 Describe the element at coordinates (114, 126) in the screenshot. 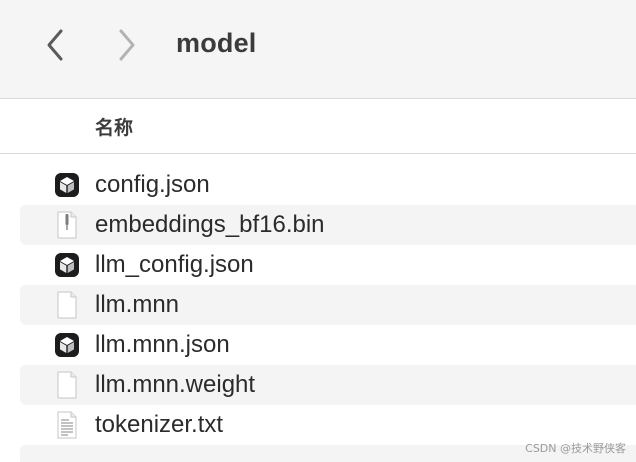

I see `column-header-name: 名称` at that location.